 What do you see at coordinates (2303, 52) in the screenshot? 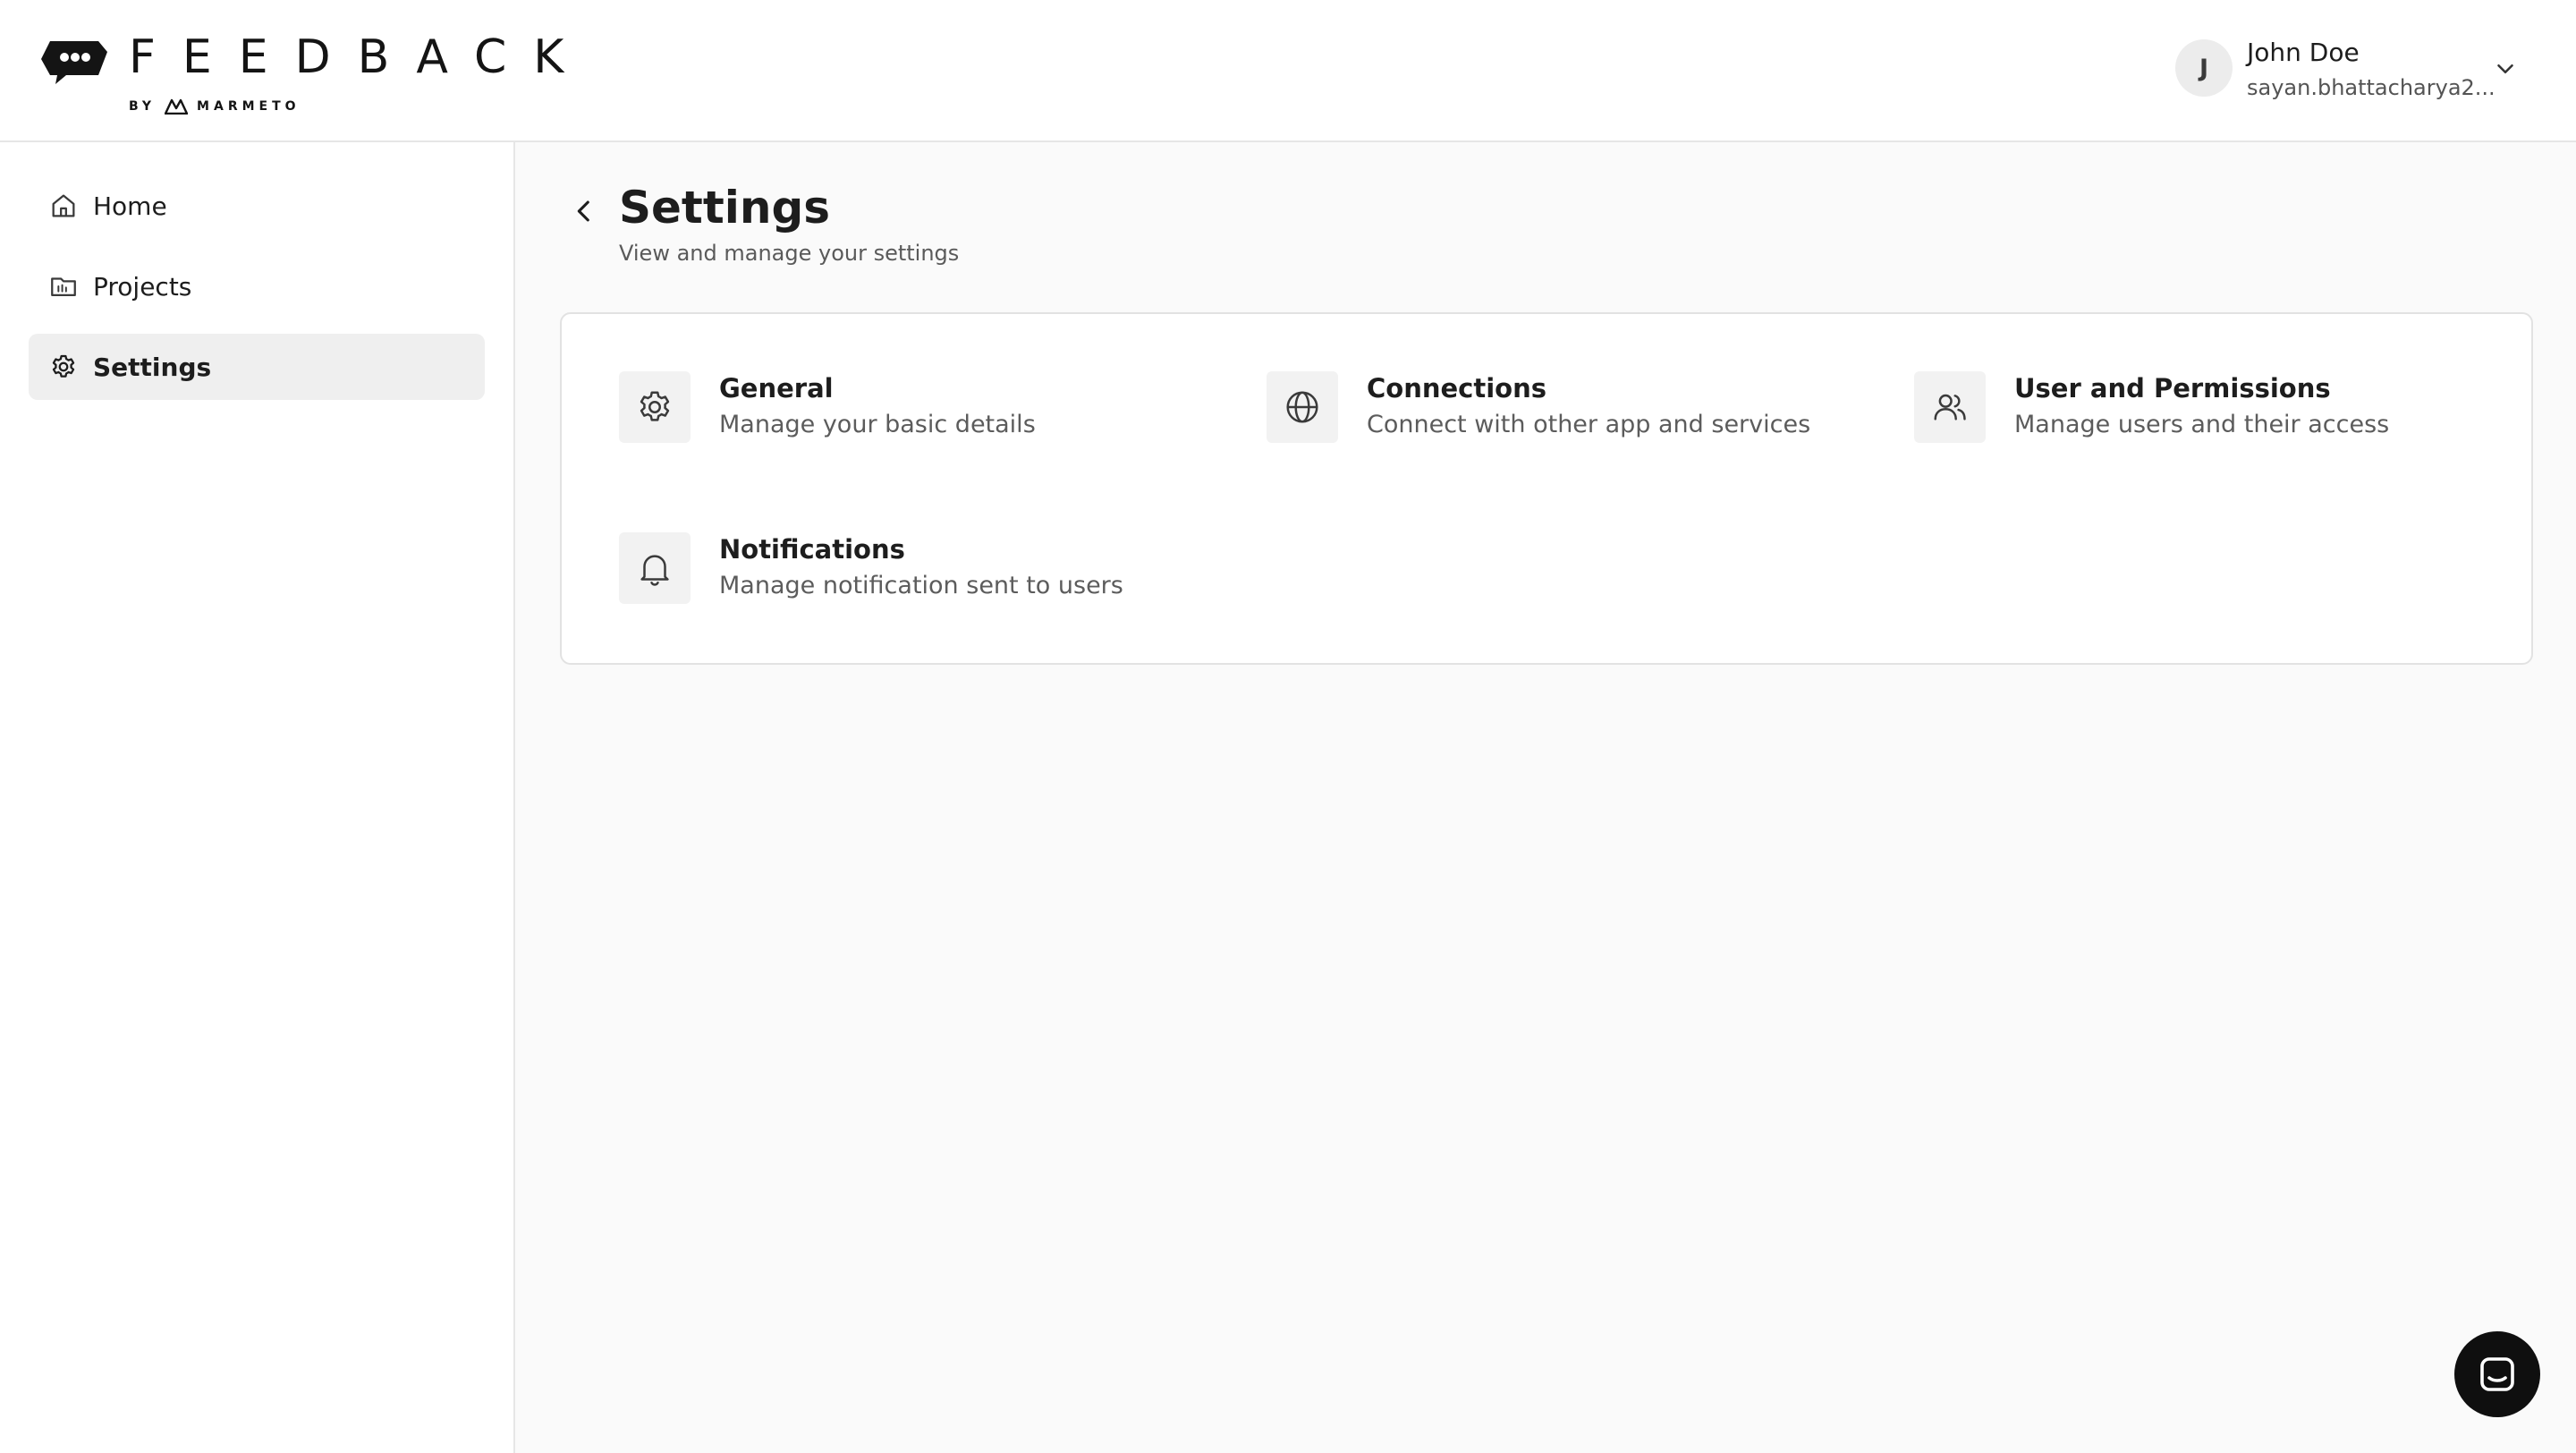
I see `user-name: John Doe` at bounding box center [2303, 52].